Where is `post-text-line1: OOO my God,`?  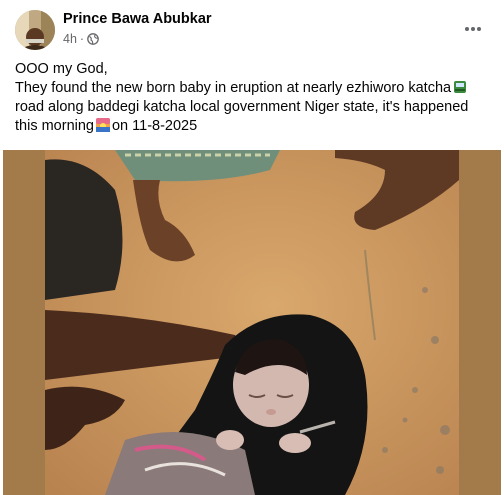 post-text-line1: OOO my God, is located at coordinates (61, 69).